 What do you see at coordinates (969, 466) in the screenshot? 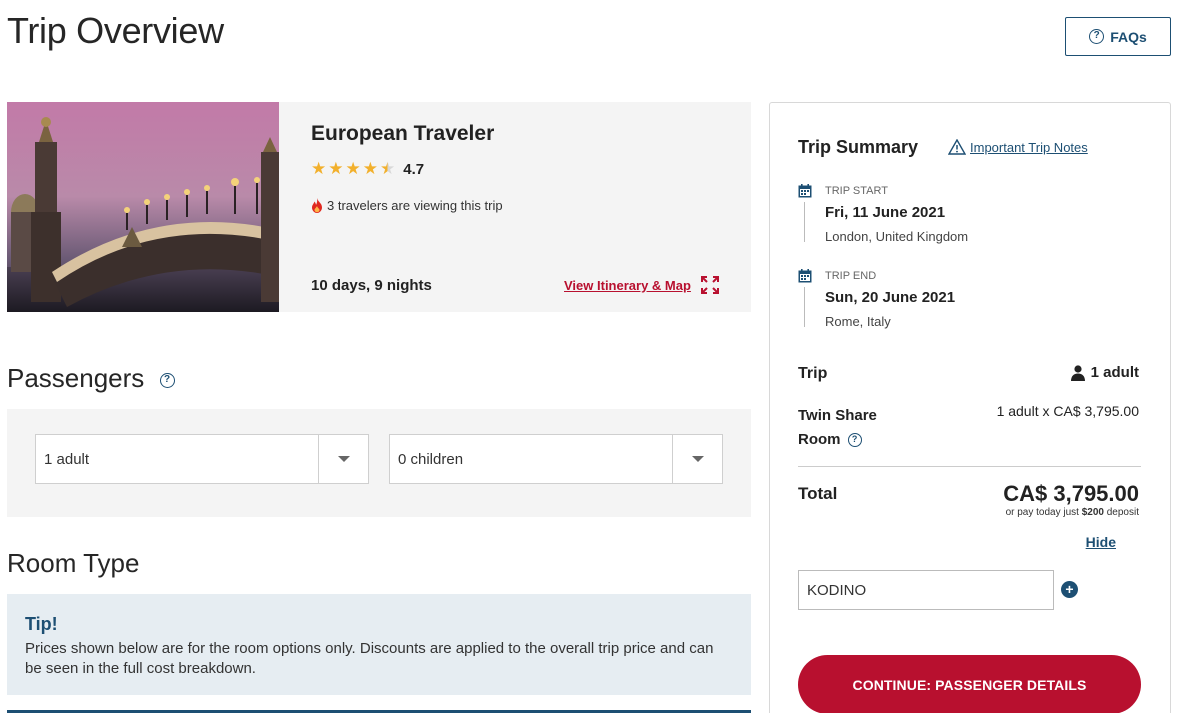
I see `divider` at bounding box center [969, 466].